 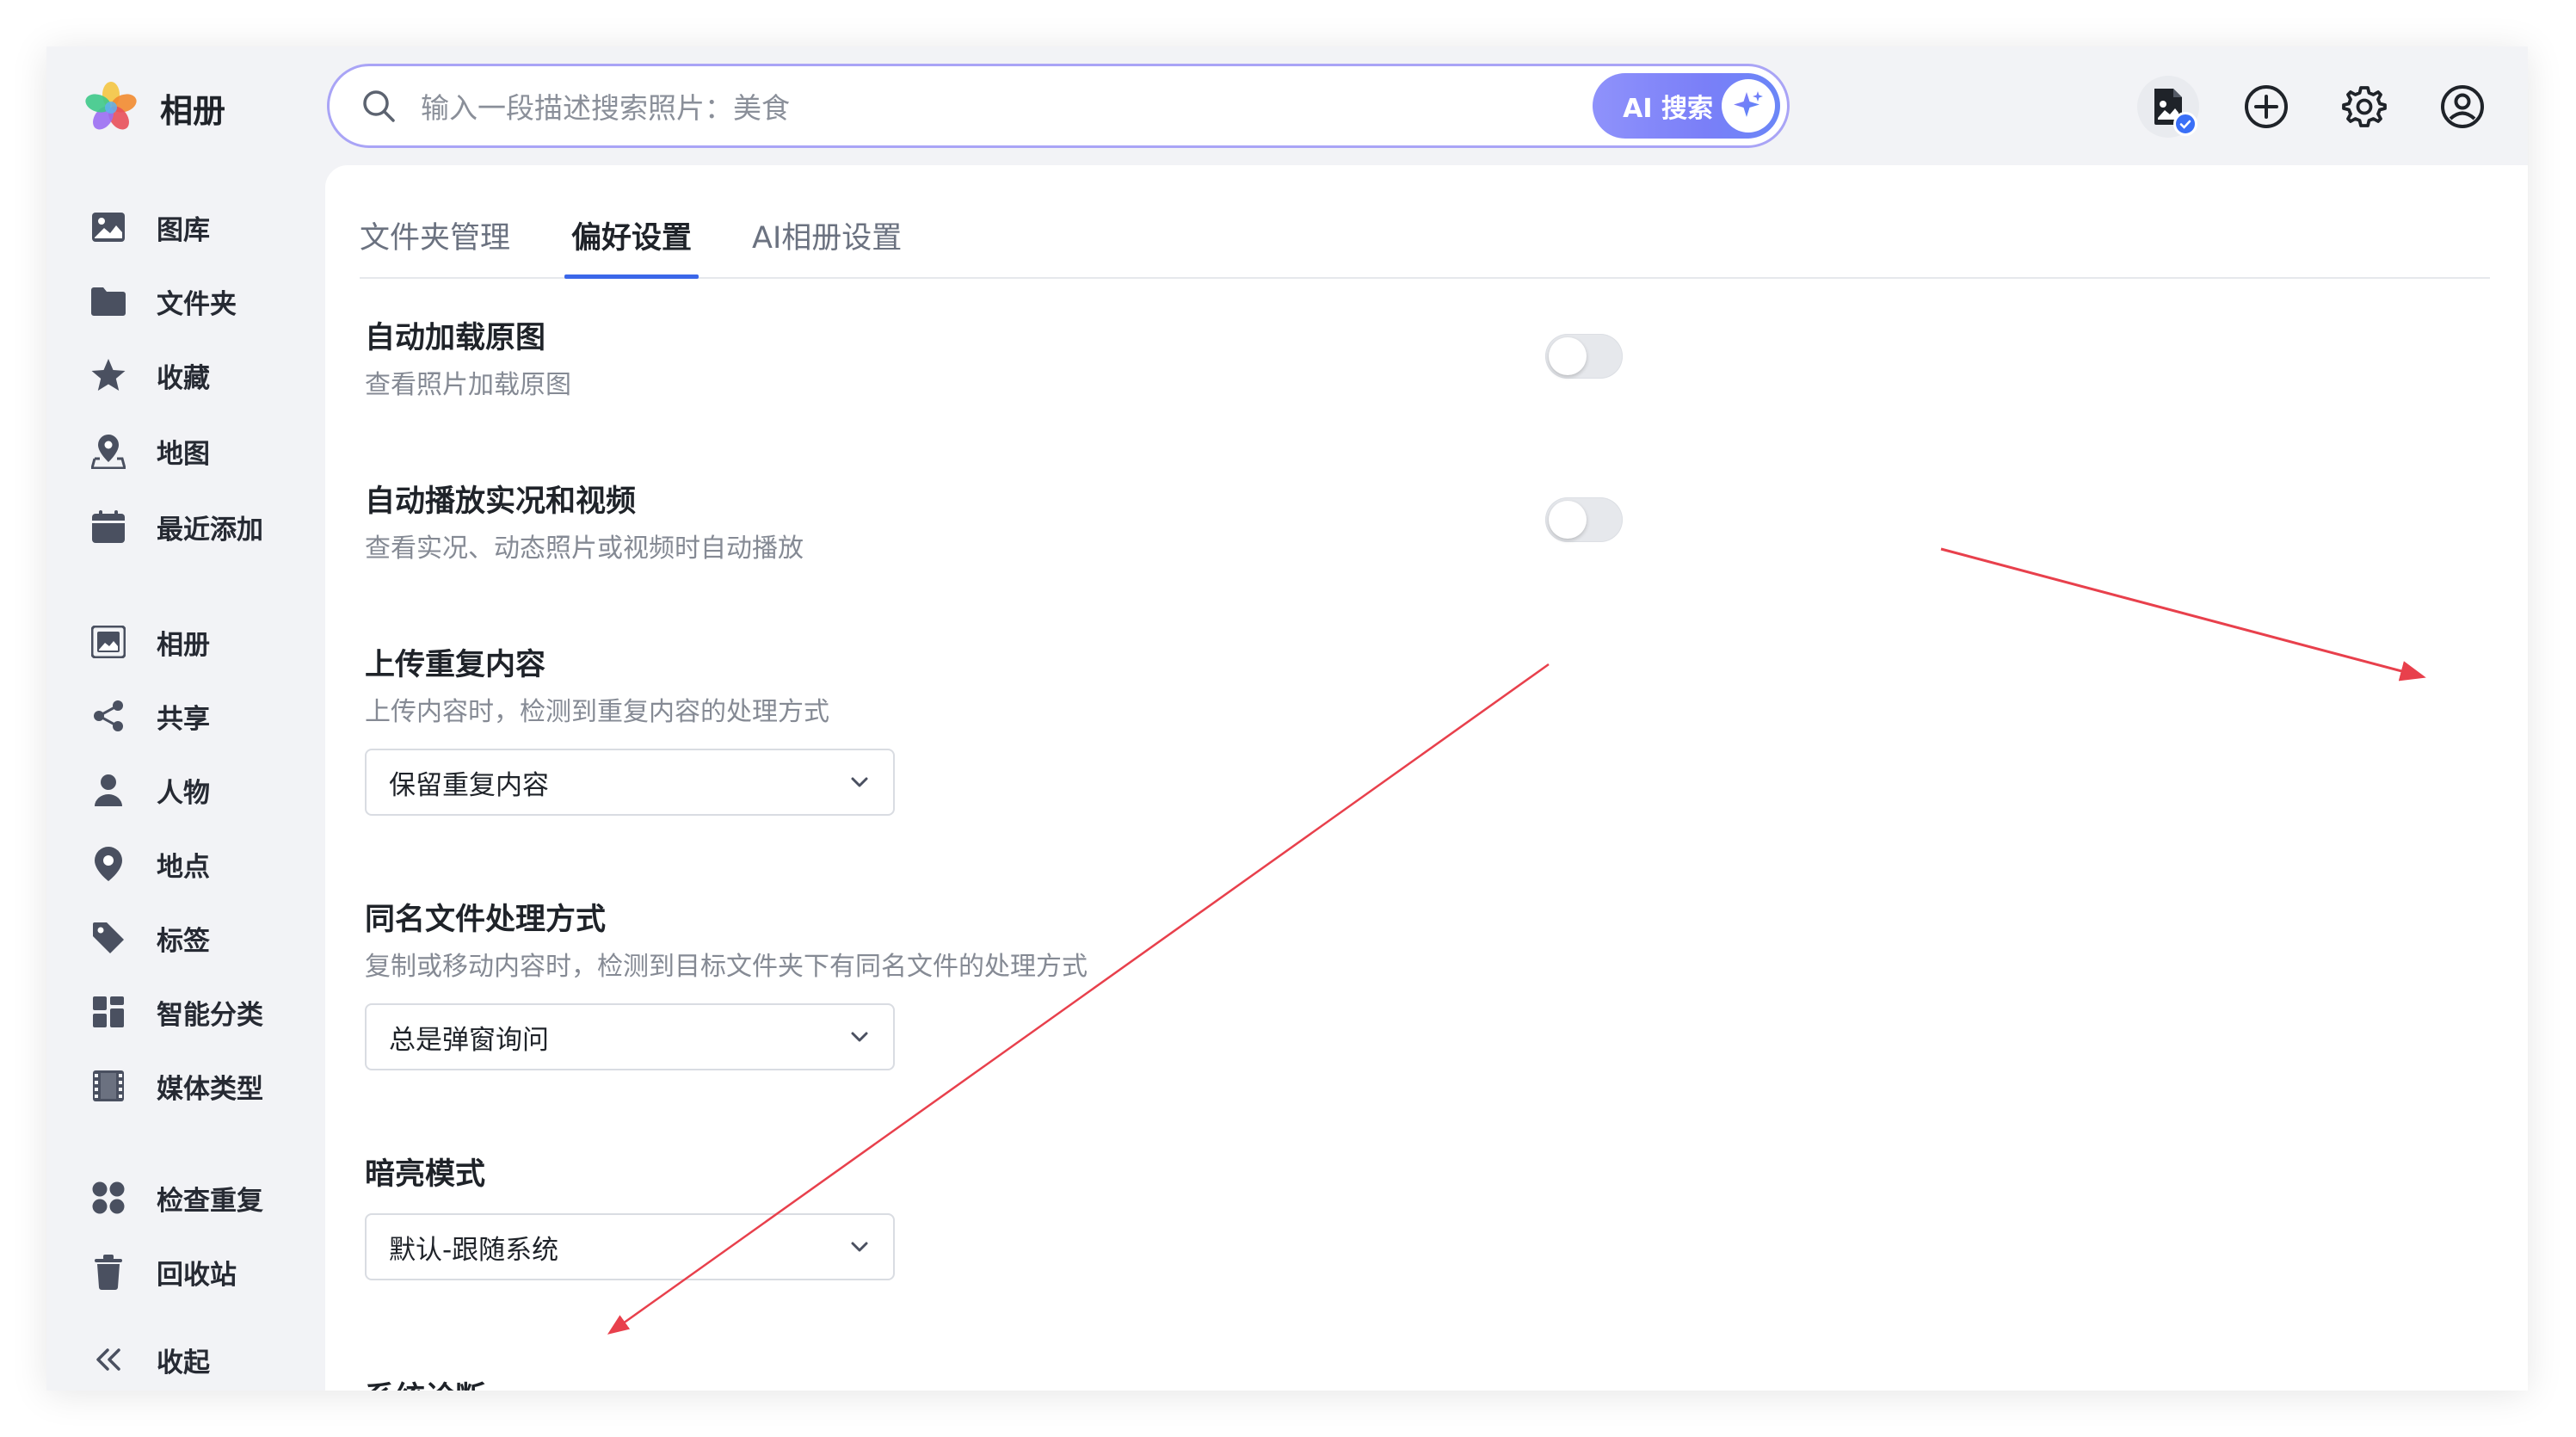 What do you see at coordinates (2364, 107) in the screenshot?
I see `gear-icon` at bounding box center [2364, 107].